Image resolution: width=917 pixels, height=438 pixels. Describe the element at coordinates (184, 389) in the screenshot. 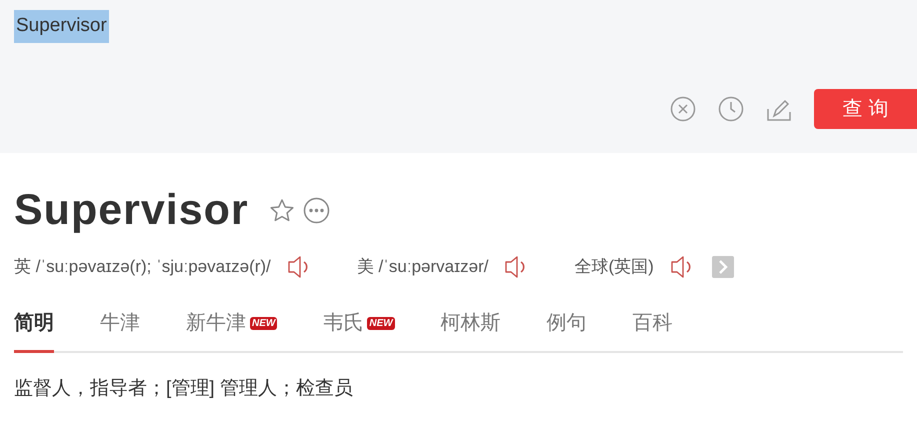

I see `definition-text: 监督人，指导者；[管理] 管理人；检查员` at that location.